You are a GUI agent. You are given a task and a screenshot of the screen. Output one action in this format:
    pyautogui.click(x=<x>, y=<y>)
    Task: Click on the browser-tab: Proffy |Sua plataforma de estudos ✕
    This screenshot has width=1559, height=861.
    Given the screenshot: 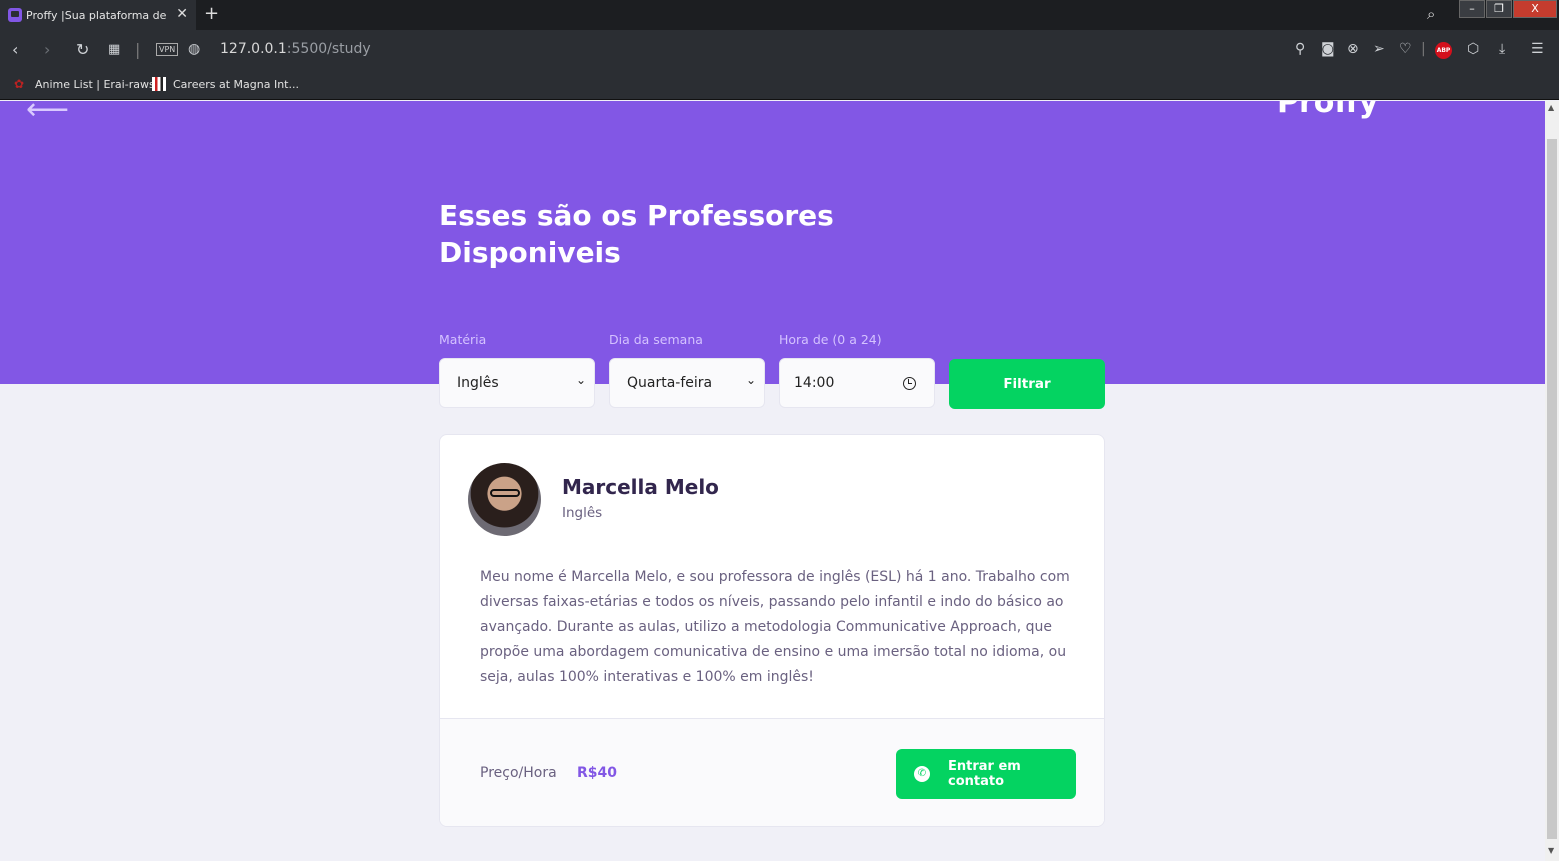 What is the action you would take?
    pyautogui.click(x=98, y=15)
    